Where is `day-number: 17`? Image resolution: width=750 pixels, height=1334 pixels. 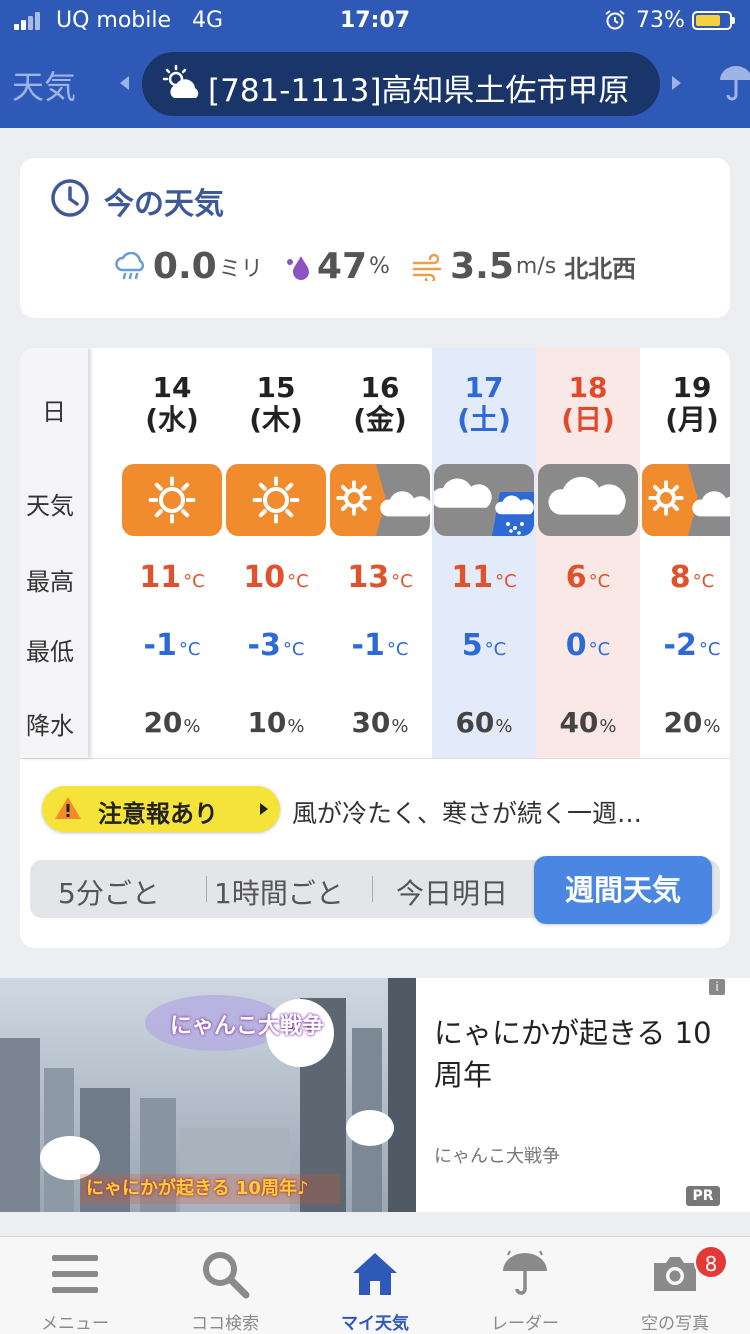 day-number: 17 is located at coordinates (484, 387).